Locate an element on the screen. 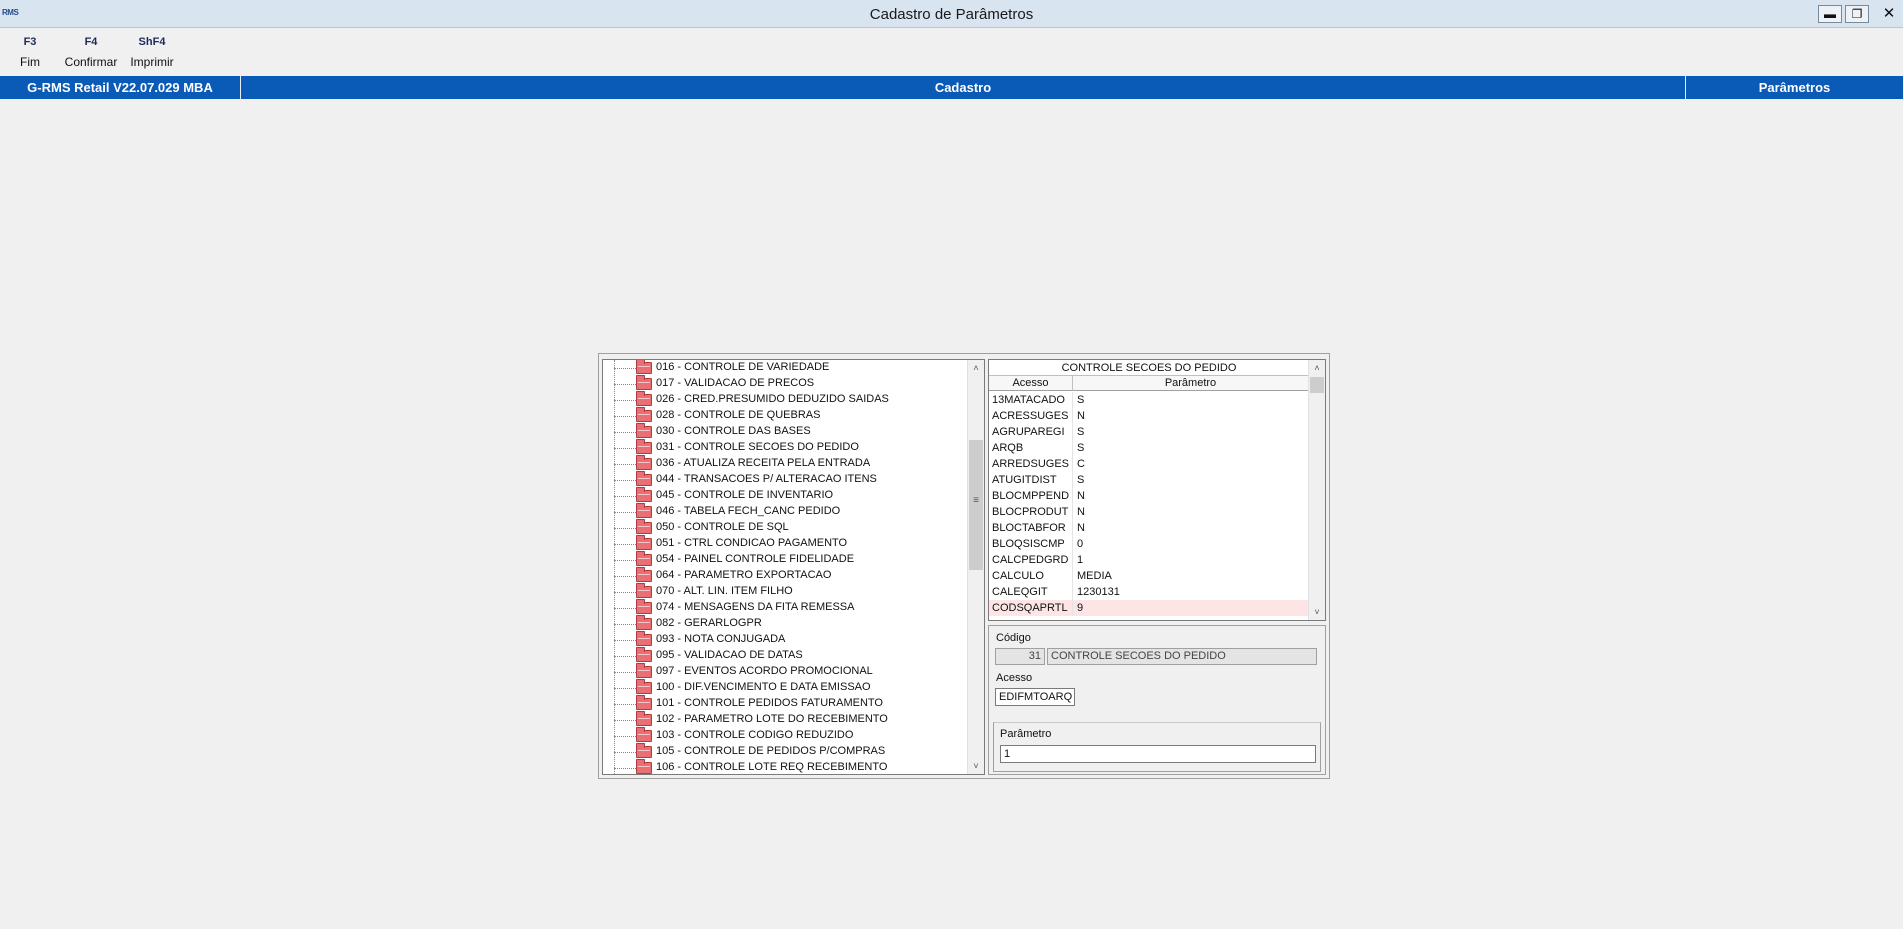 The width and height of the screenshot is (1903, 929). tree-item: 046 - TABELA FECH_CANC PEDIDO is located at coordinates (783, 511).